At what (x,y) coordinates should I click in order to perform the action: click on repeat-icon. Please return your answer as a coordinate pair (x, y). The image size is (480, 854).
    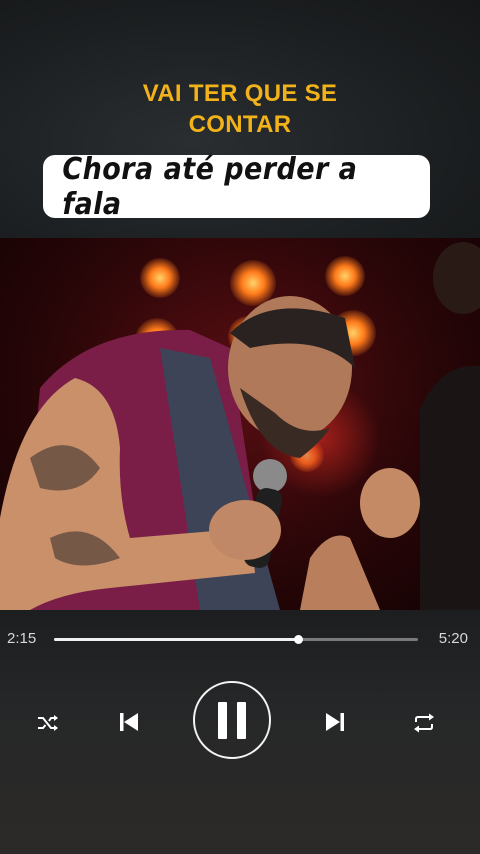
    Looking at the image, I should click on (424, 723).